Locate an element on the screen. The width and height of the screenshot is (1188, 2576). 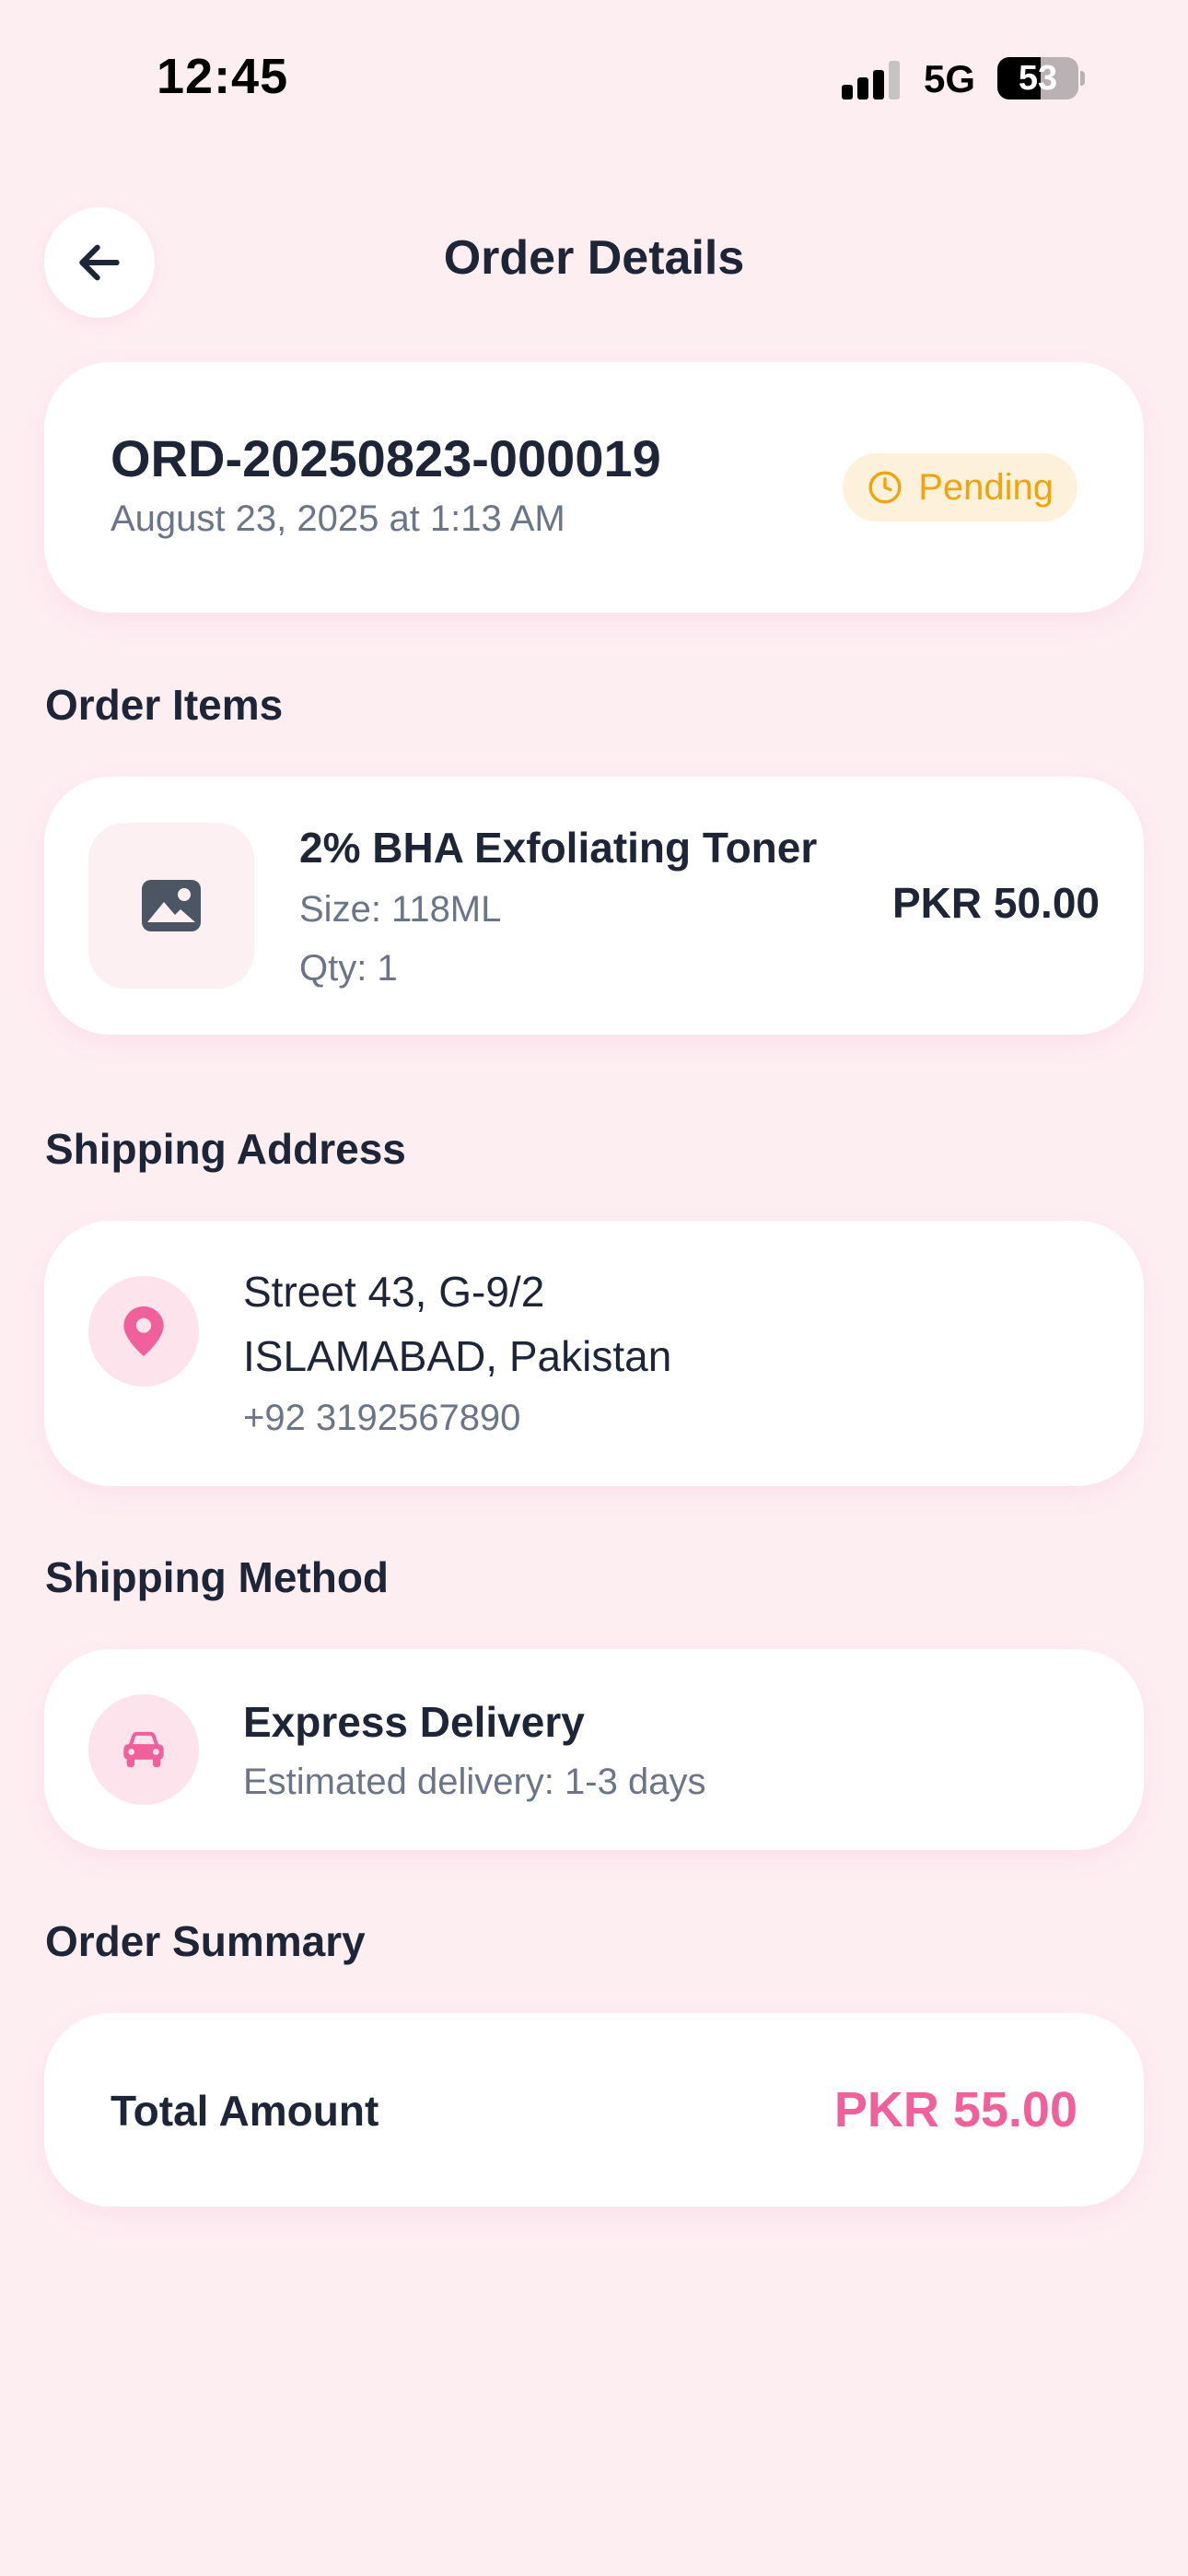
item-size: Size: 118ML is located at coordinates (400, 909).